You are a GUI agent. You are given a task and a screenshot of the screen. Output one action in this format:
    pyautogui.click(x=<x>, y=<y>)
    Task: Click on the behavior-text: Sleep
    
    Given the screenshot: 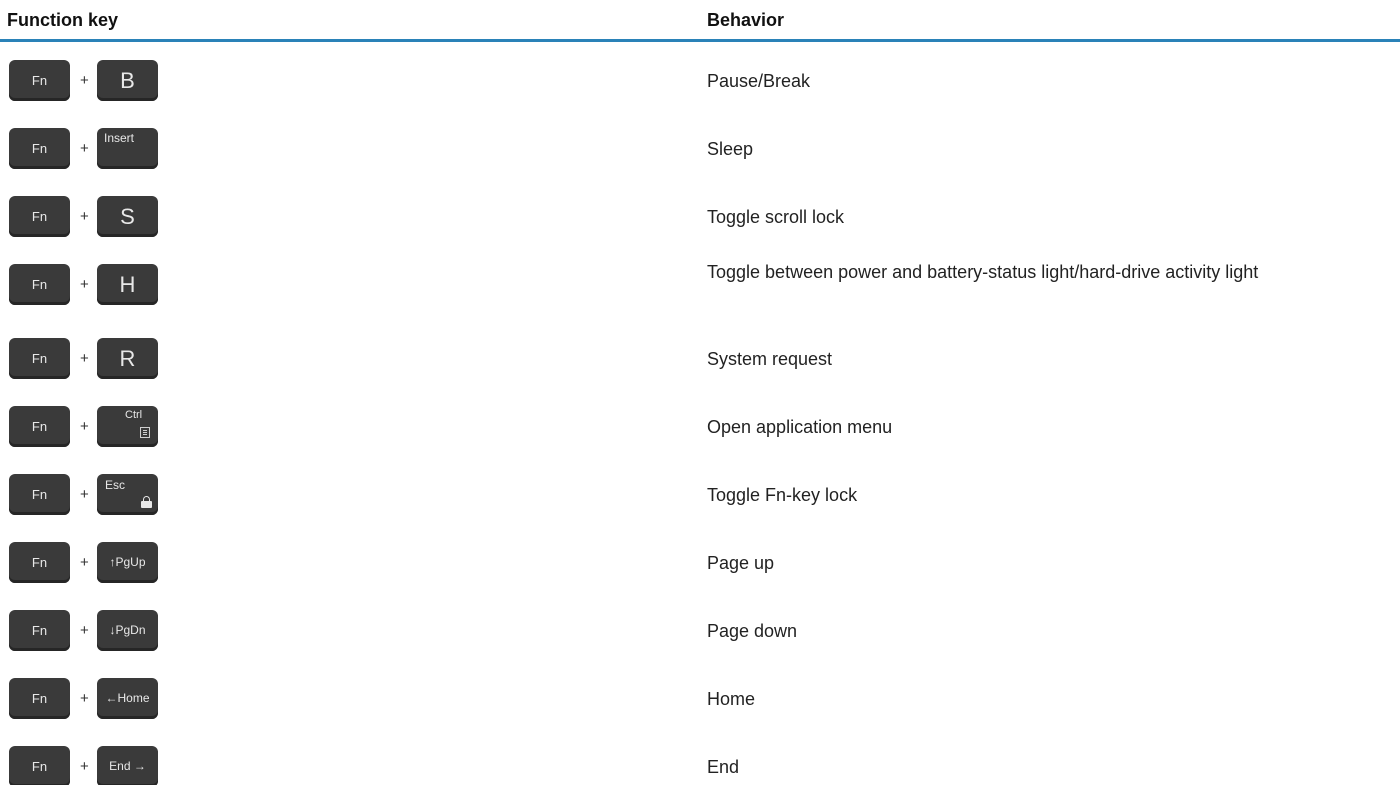 What is the action you would take?
    pyautogui.click(x=730, y=149)
    